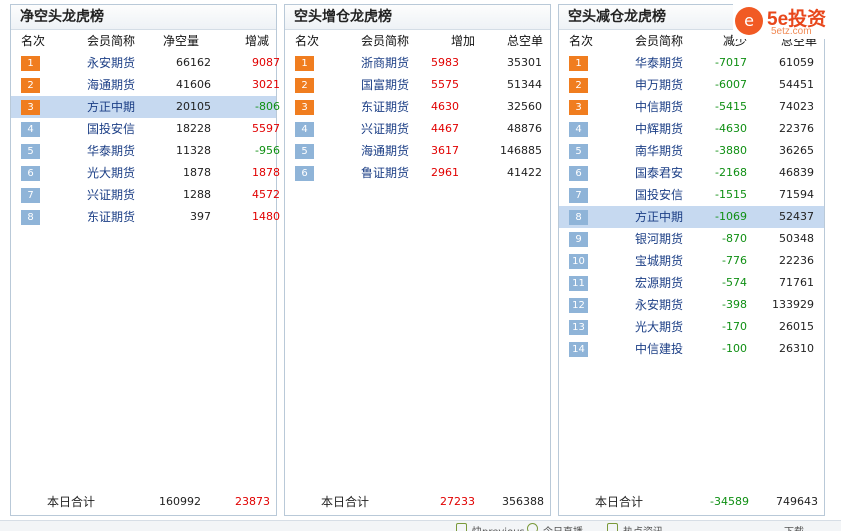 The height and width of the screenshot is (531, 841). What do you see at coordinates (145, 85) in the screenshot?
I see `table-row: 2 海通期货 41606 3021` at bounding box center [145, 85].